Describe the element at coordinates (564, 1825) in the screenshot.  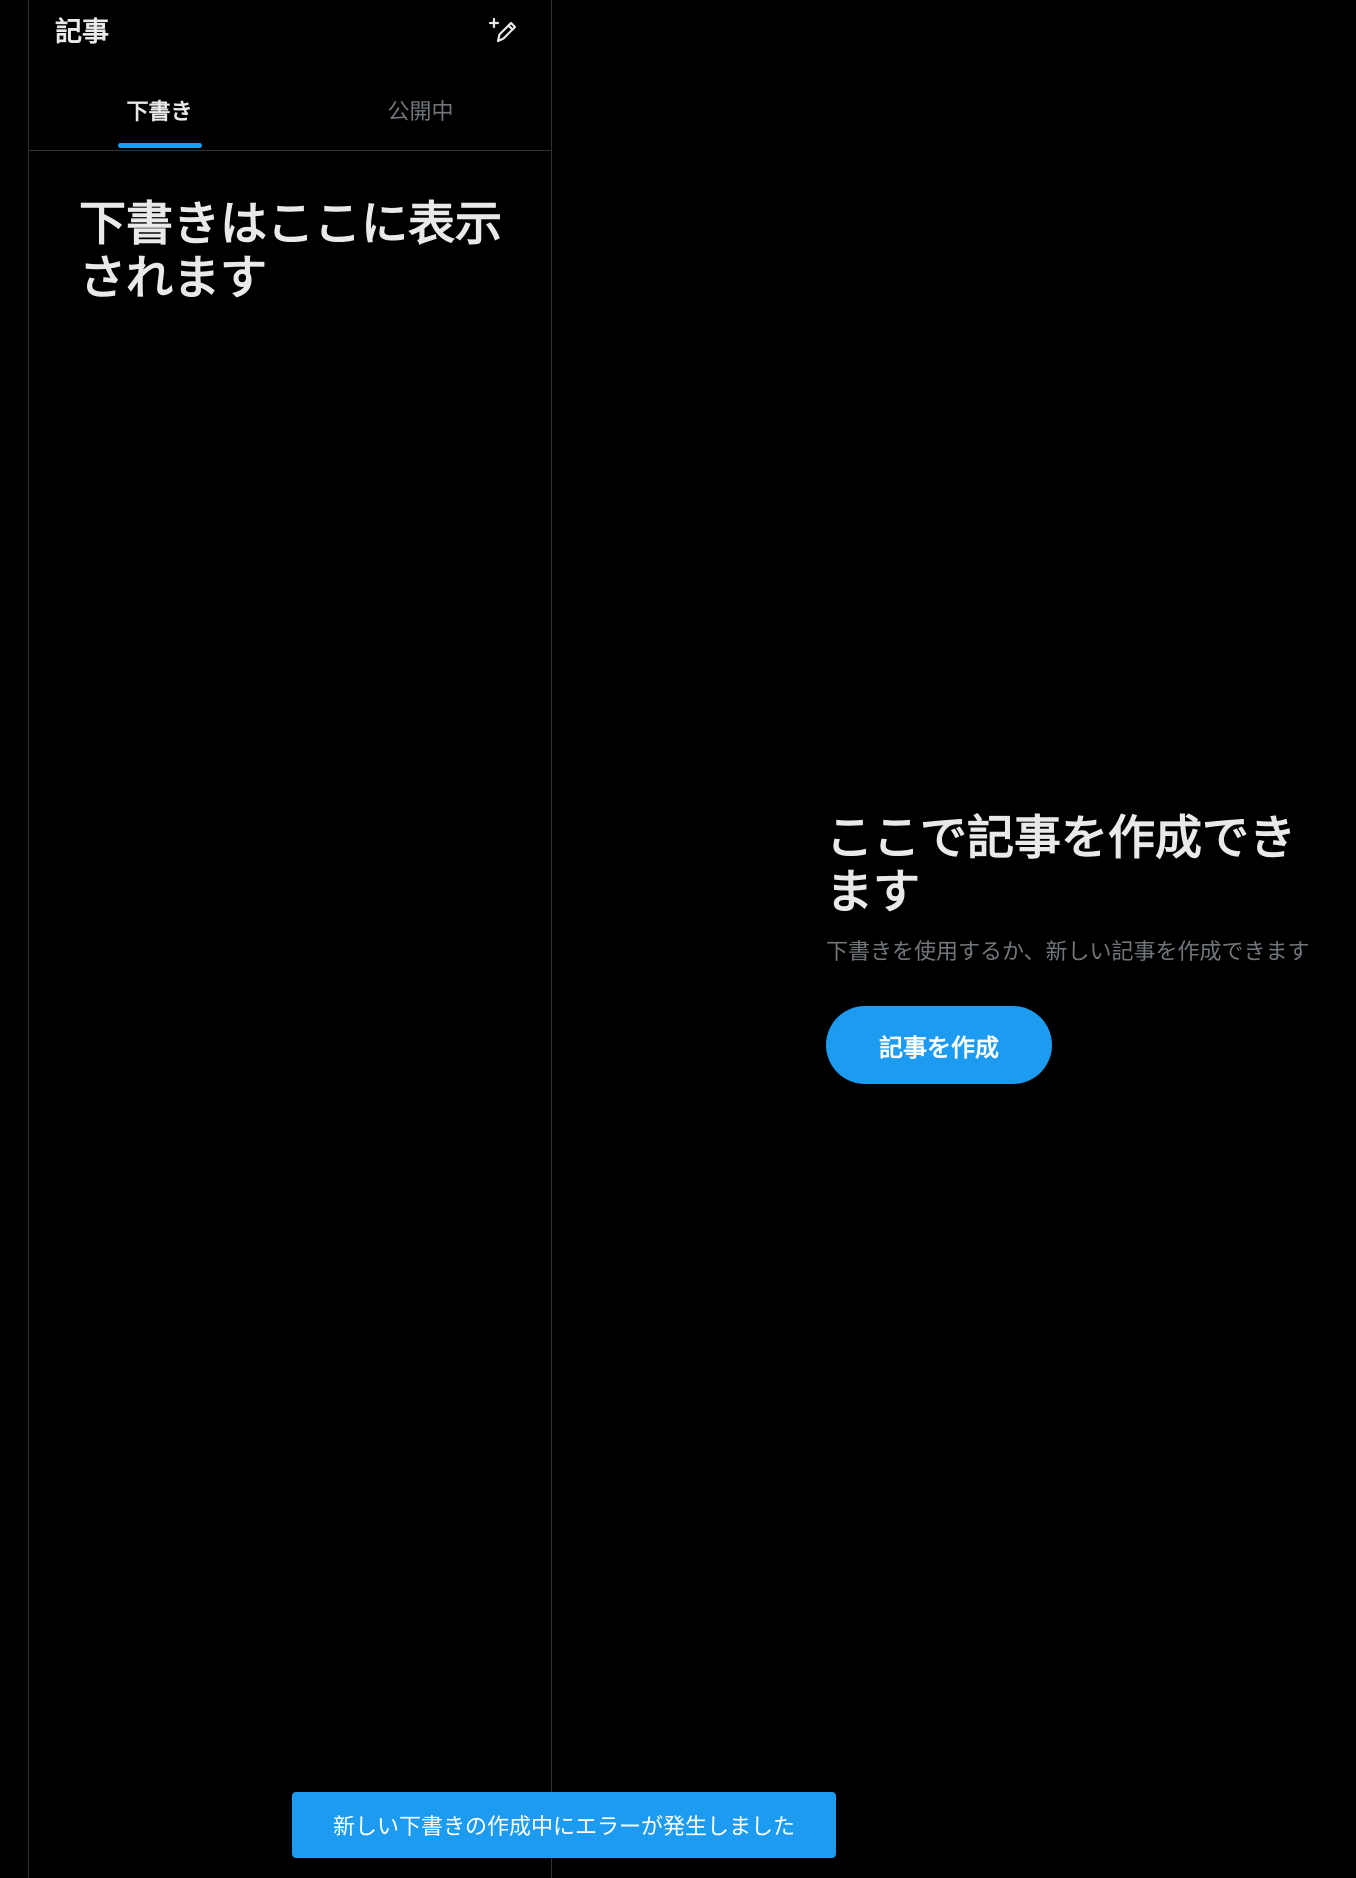
I see `error-toast: 新しい下書きの作成中にエラーが発生しました` at that location.